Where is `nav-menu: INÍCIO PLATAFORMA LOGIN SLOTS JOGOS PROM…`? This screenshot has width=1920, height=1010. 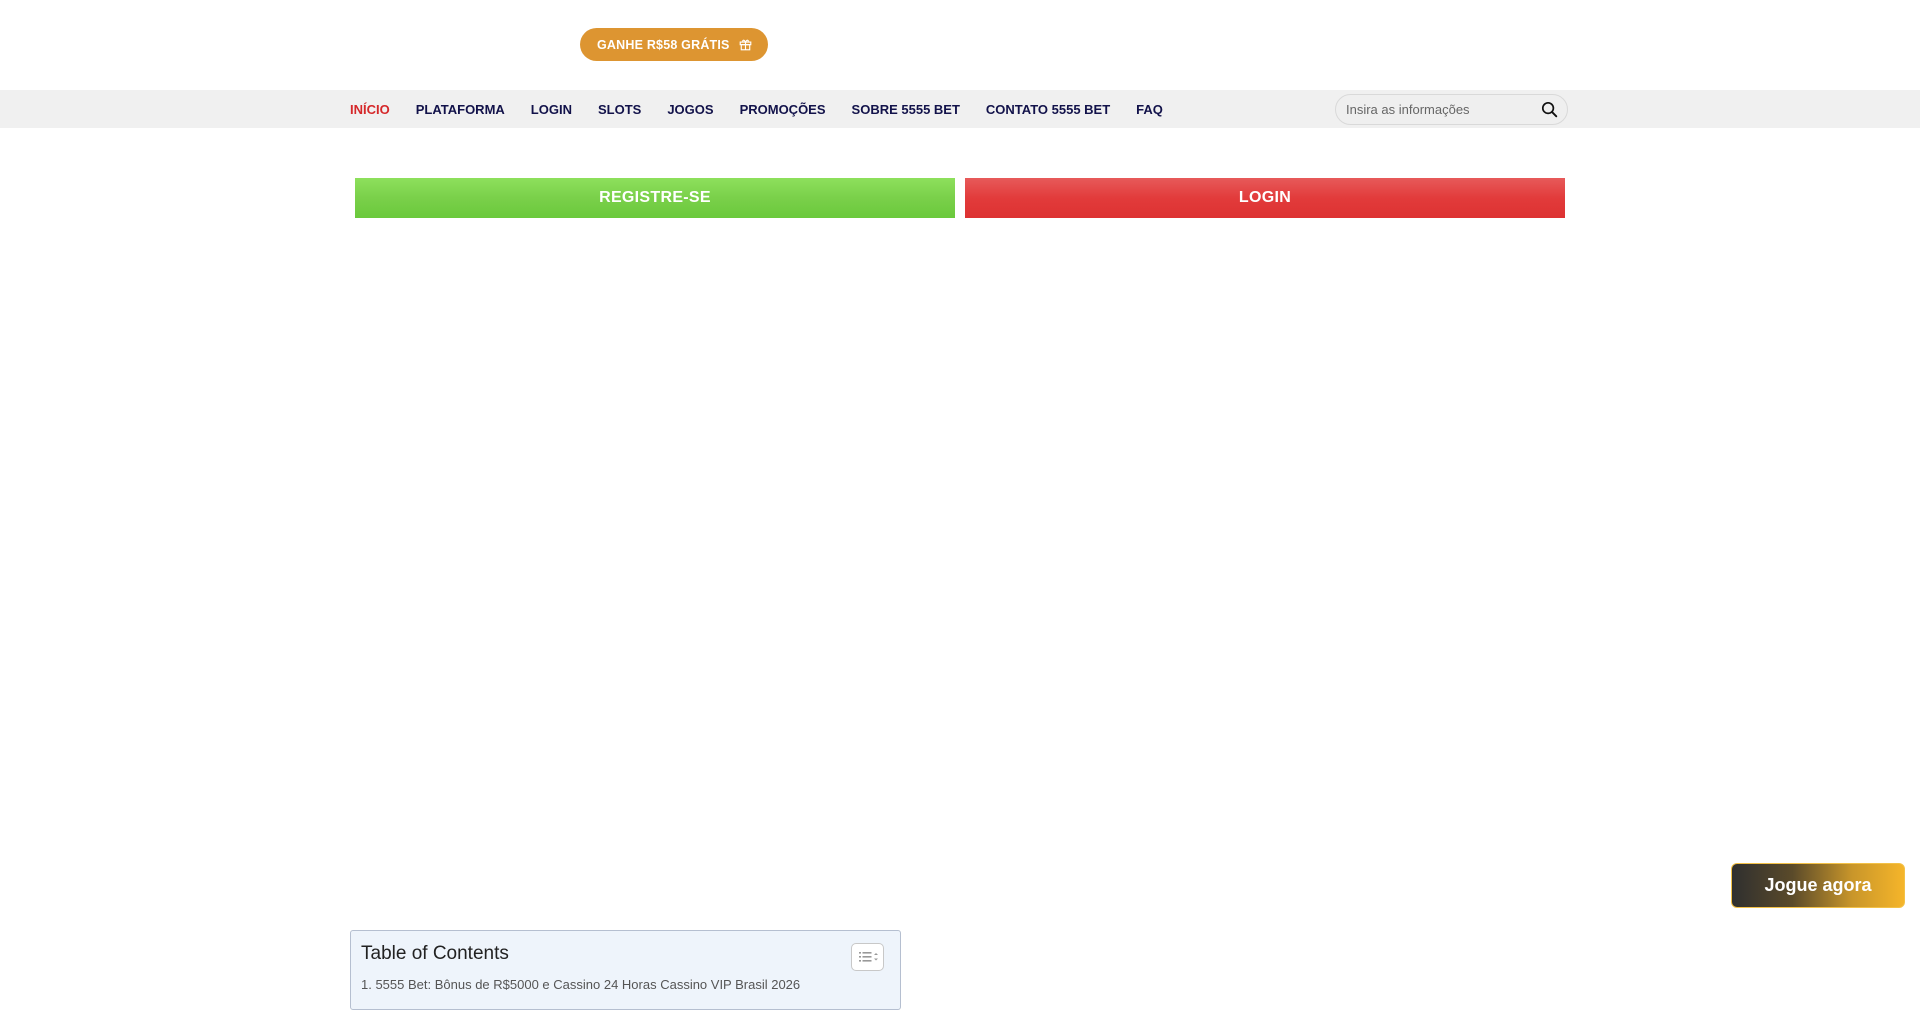
nav-menu: INÍCIO PLATAFORMA LOGIN SLOTS JOGOS PROM… is located at coordinates (769, 109).